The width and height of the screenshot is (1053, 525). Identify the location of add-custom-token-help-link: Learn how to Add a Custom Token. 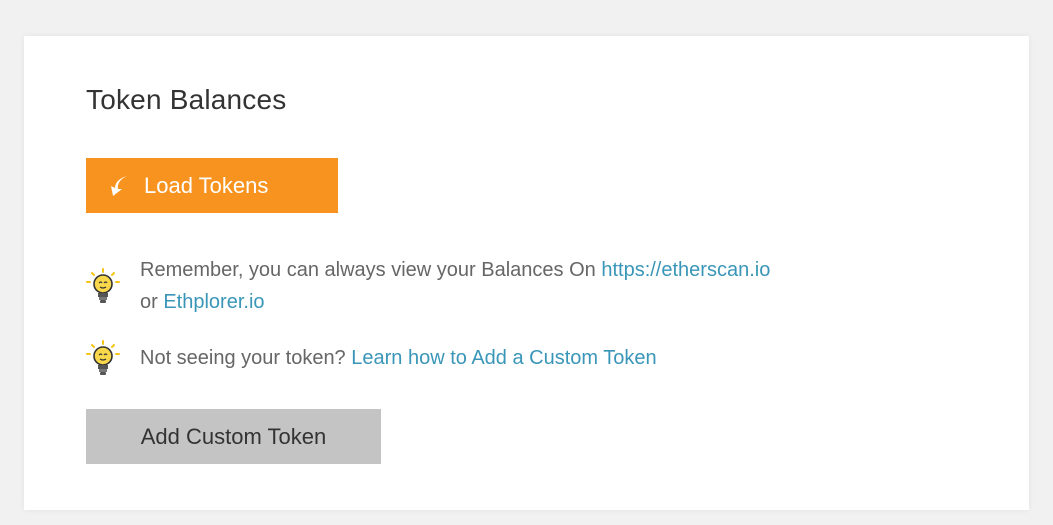
(503, 358).